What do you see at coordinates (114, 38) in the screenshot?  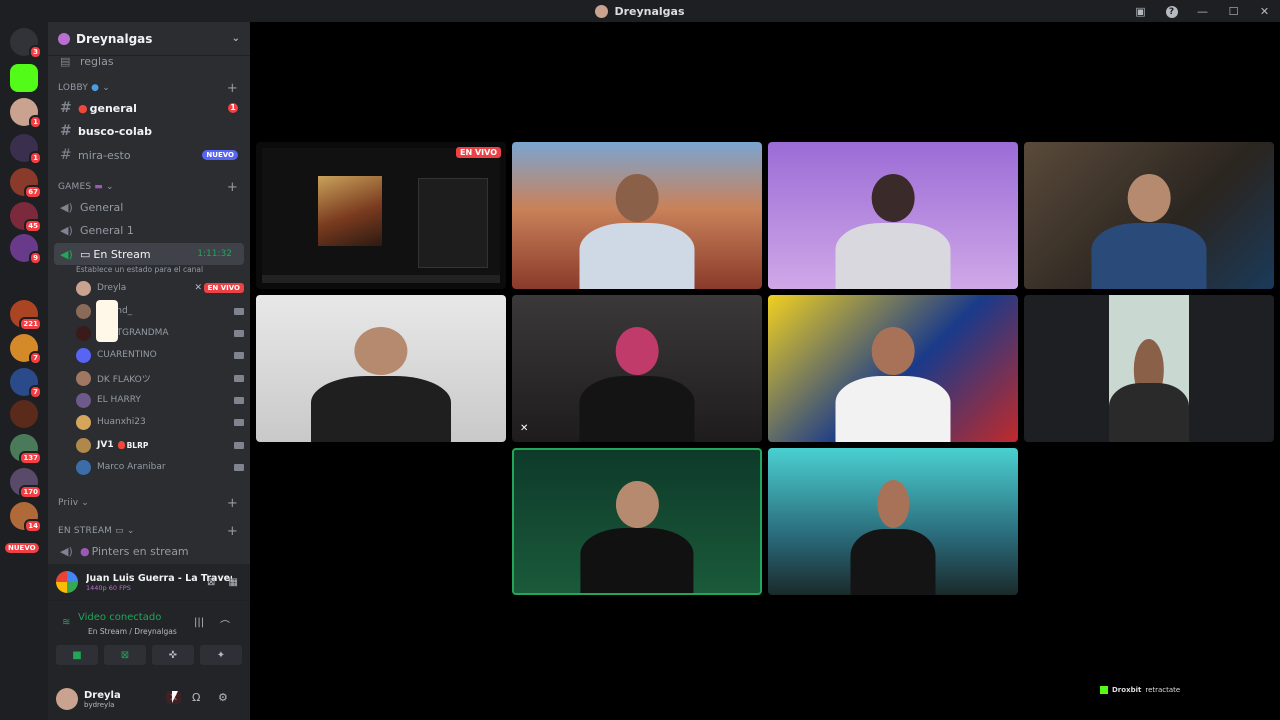 I see `server-name: Dreynalgas` at bounding box center [114, 38].